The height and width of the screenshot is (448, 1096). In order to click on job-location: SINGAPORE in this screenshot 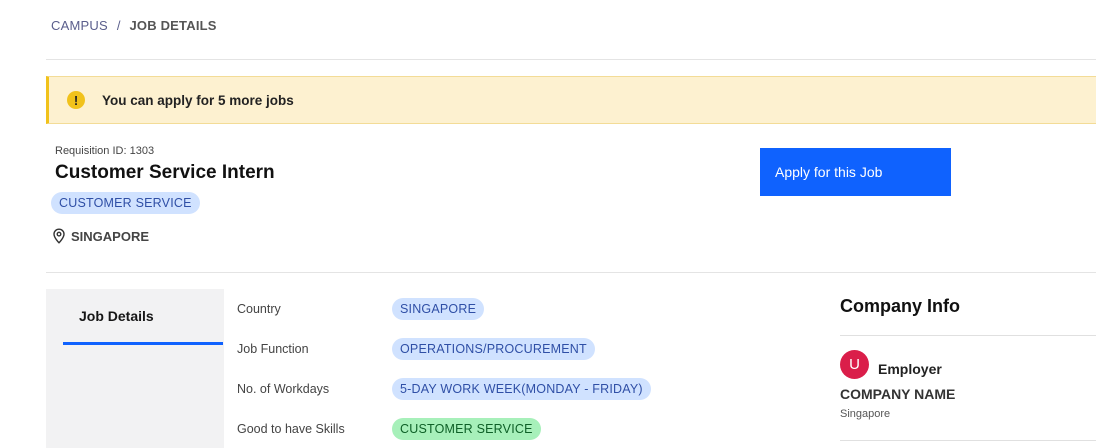, I will do `click(100, 236)`.